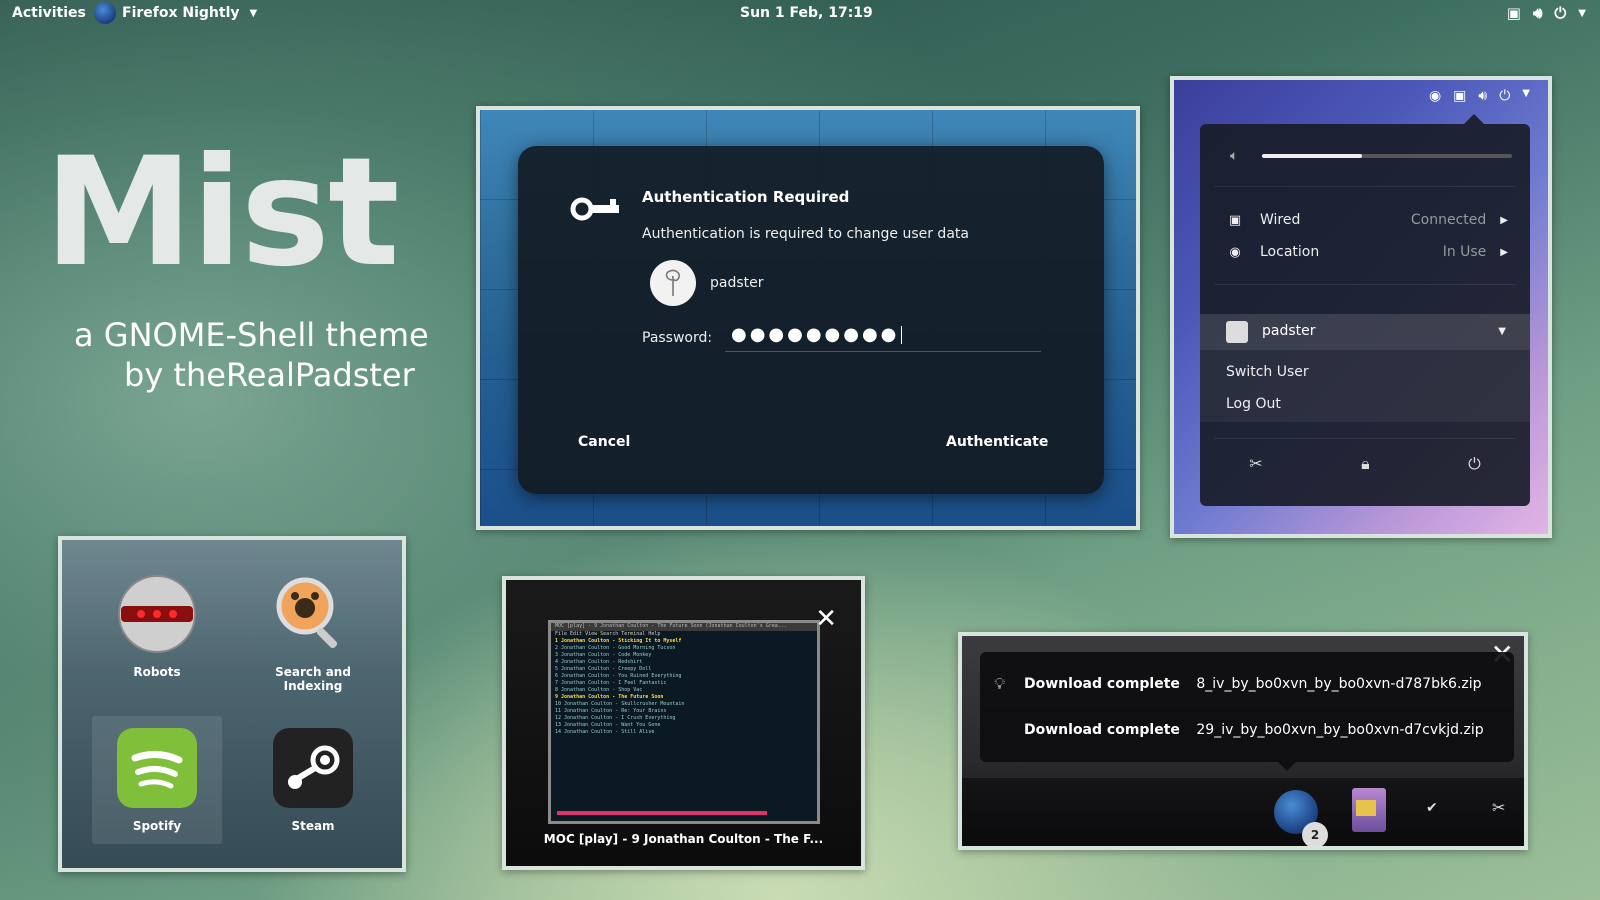 The height and width of the screenshot is (900, 1600). I want to click on user-avatar-icon, so click(673, 282).